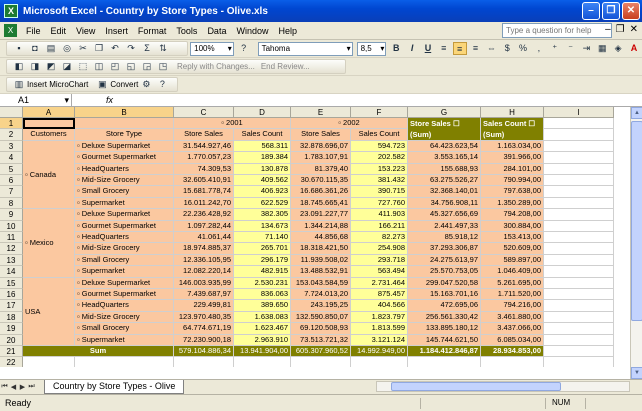 The width and height of the screenshot is (642, 411). Describe the element at coordinates (379, 295) in the screenshot. I see `sales-count-2002: 875.457` at that location.